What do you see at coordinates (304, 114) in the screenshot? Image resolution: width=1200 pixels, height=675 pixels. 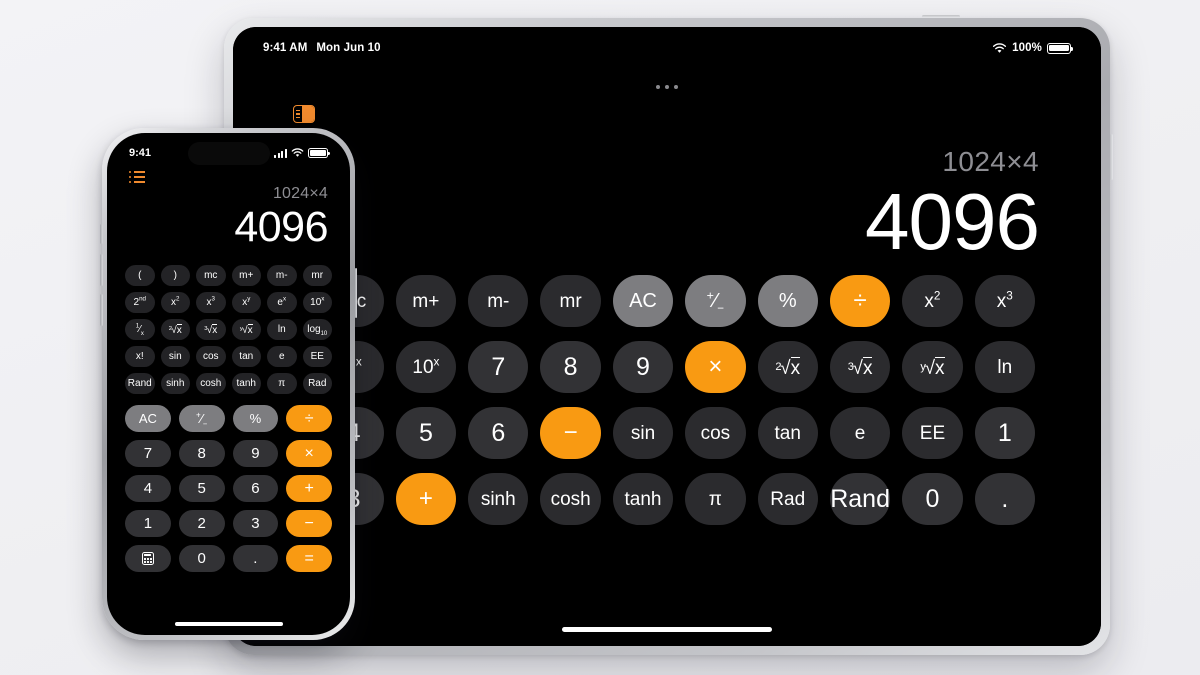 I see `sidebar-toggle-icon` at bounding box center [304, 114].